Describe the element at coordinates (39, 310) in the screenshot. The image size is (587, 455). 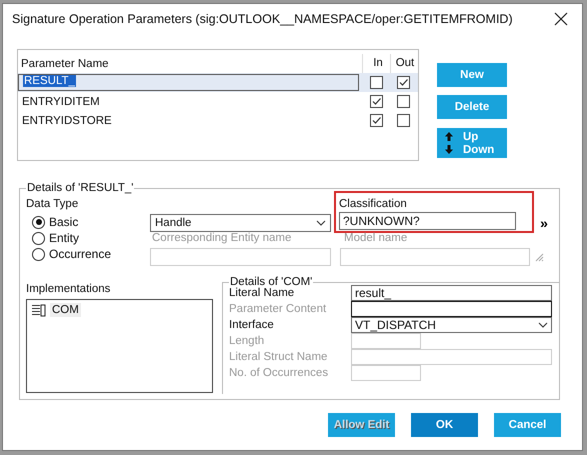
I see `list-icon` at that location.